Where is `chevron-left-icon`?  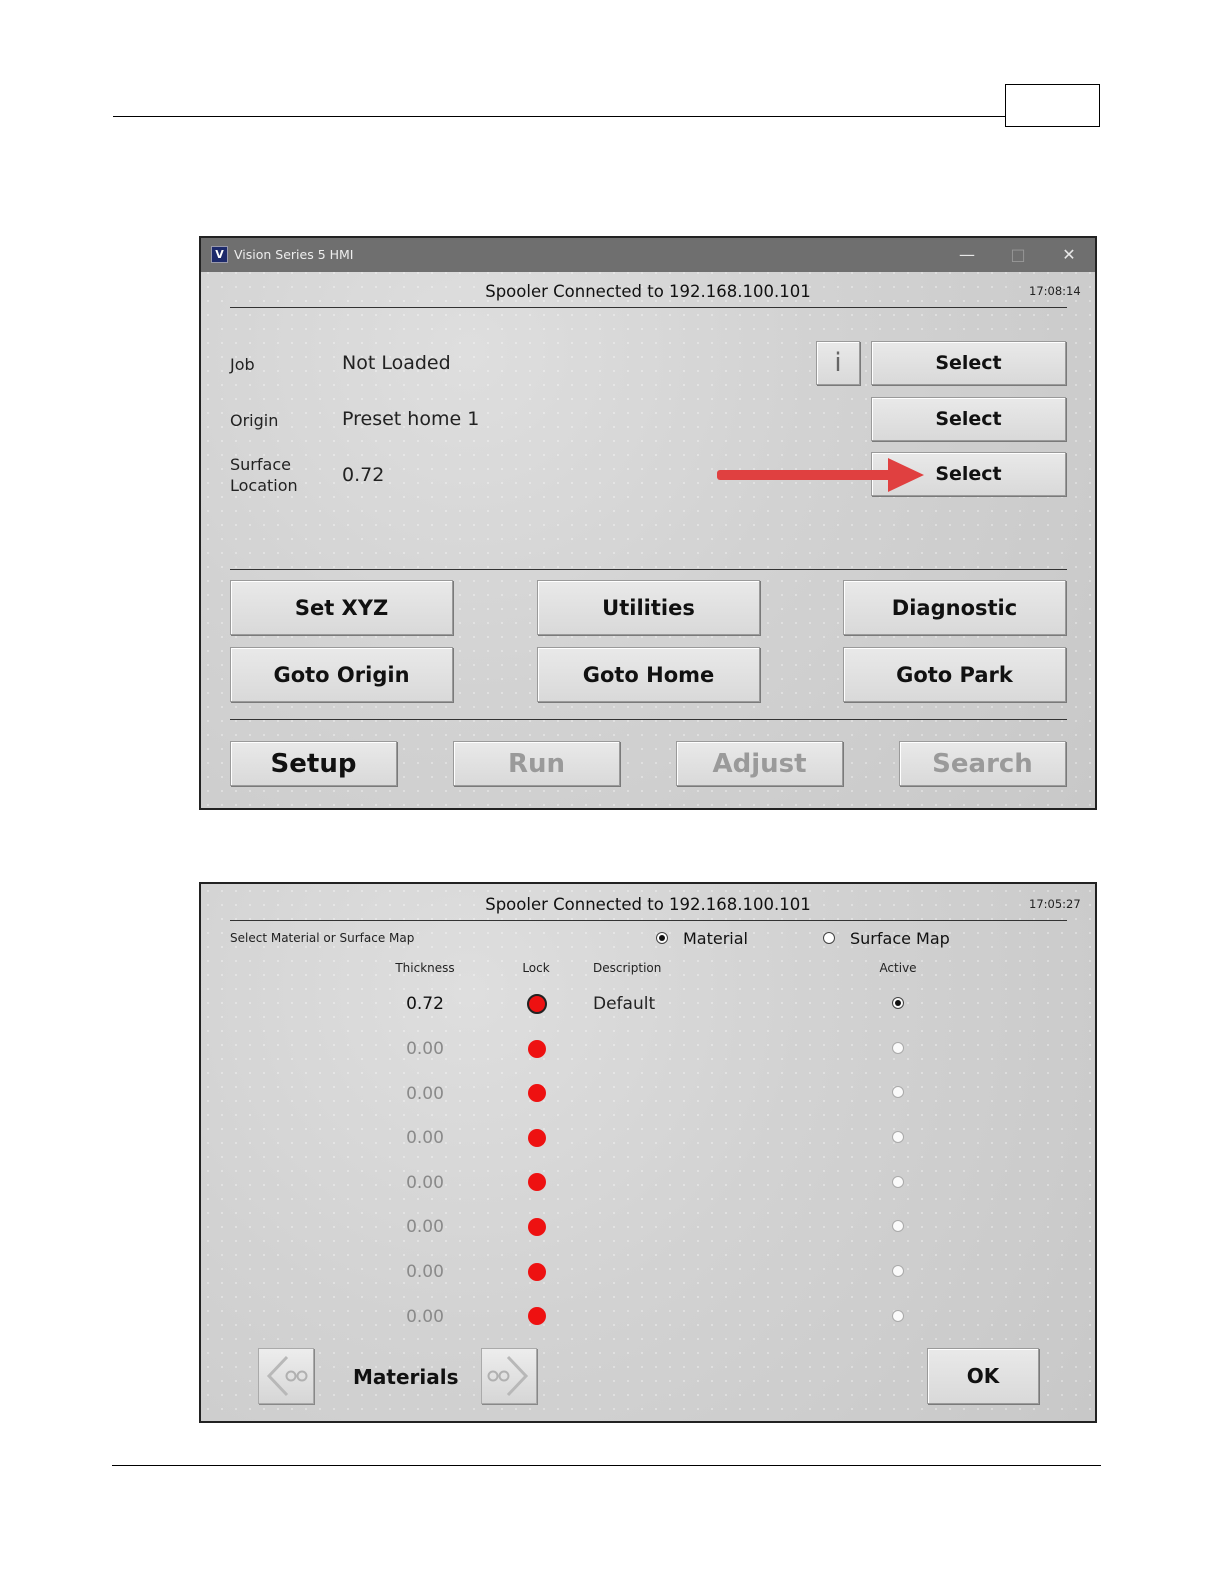
chevron-left-icon is located at coordinates (287, 1376).